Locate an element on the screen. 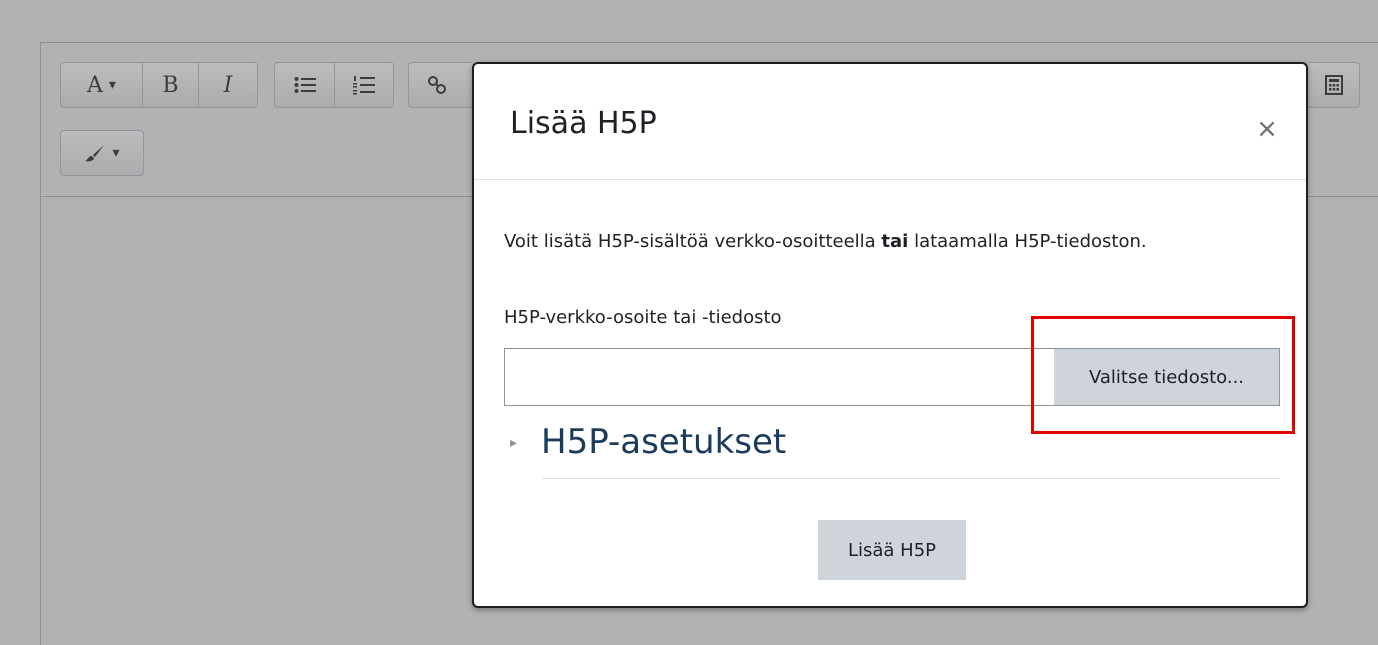 The width and height of the screenshot is (1378, 645). clear-formatting-button: ▾ is located at coordinates (102, 153).